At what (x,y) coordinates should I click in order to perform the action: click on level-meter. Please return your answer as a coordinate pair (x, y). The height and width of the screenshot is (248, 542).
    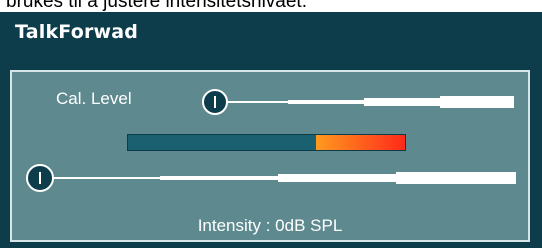
    Looking at the image, I should click on (266, 142).